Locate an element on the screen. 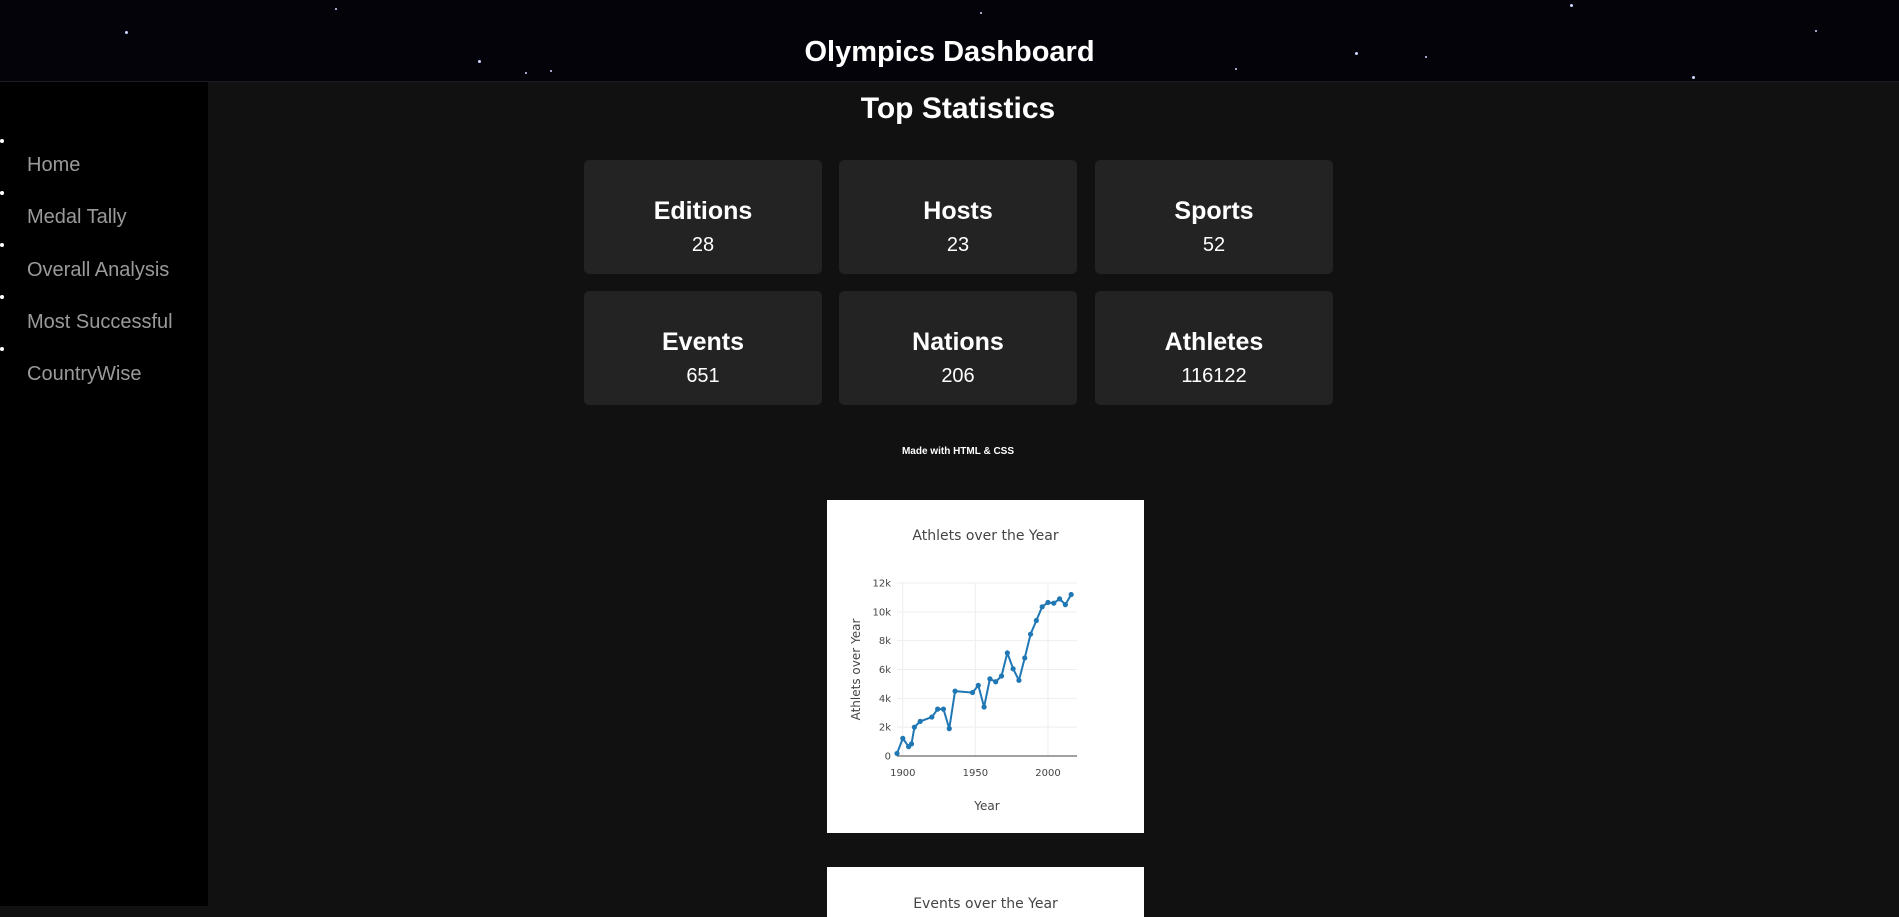 This screenshot has width=1899, height=917. stat-label: Nations is located at coordinates (958, 342).